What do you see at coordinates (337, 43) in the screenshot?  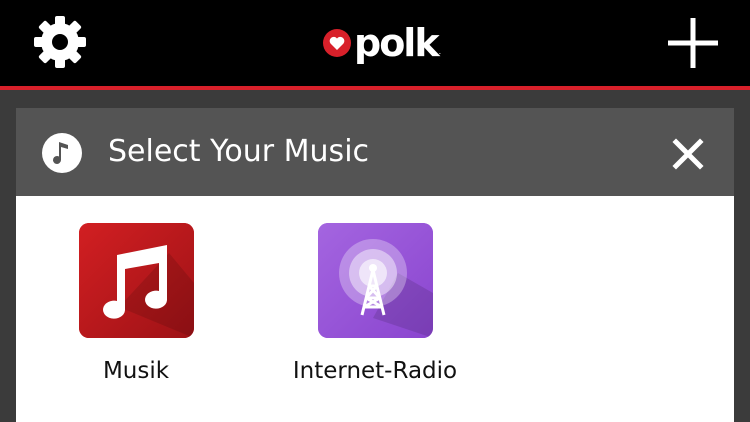 I see `heart-logo-icon` at bounding box center [337, 43].